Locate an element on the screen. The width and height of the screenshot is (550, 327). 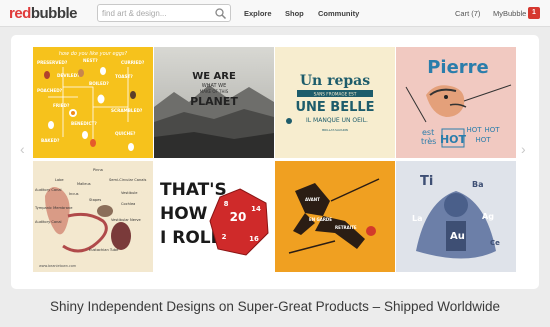
anatomy-credit: www.beanietown.com is located at coordinates (58, 266).